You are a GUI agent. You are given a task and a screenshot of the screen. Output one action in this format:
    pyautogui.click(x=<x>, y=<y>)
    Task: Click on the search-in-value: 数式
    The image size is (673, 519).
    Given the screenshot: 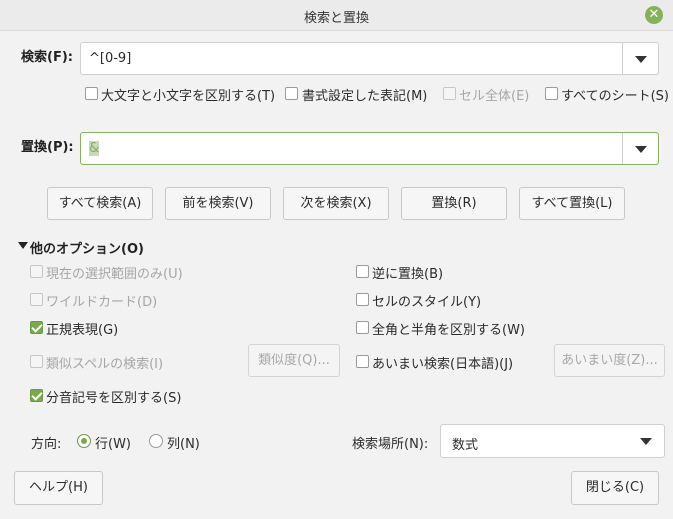 What is the action you would take?
    pyautogui.click(x=465, y=445)
    